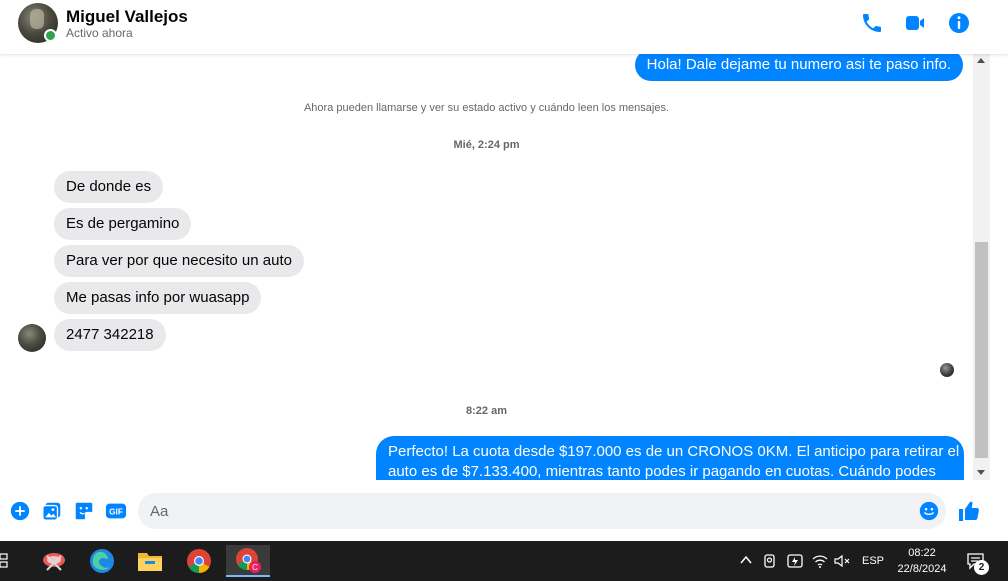  Describe the element at coordinates (109, 187) in the screenshot. I see `incoming-message: De donde es` at that location.